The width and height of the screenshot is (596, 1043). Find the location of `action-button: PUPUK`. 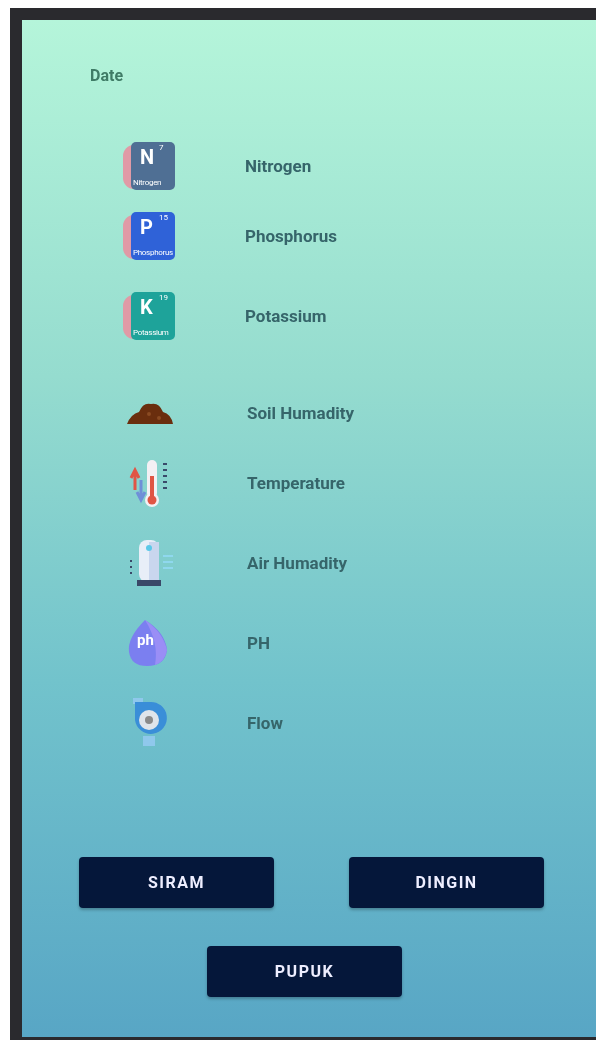

action-button: PUPUK is located at coordinates (304, 971).